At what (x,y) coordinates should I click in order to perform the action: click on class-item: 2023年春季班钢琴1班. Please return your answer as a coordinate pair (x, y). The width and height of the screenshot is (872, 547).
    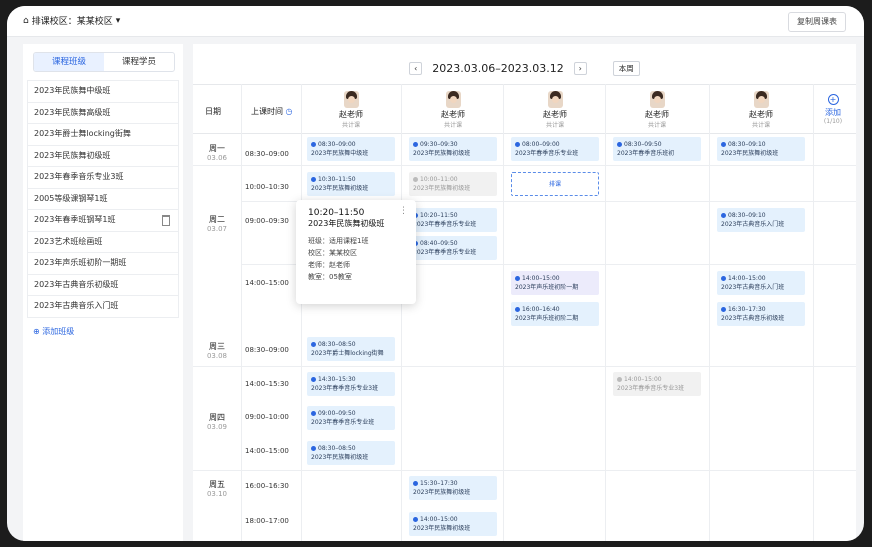
    Looking at the image, I should click on (103, 220).